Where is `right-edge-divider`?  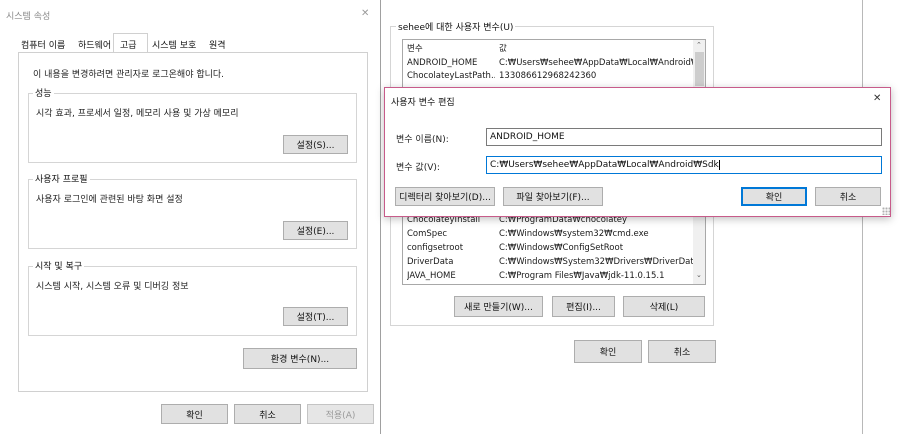 right-edge-divider is located at coordinates (862, 217).